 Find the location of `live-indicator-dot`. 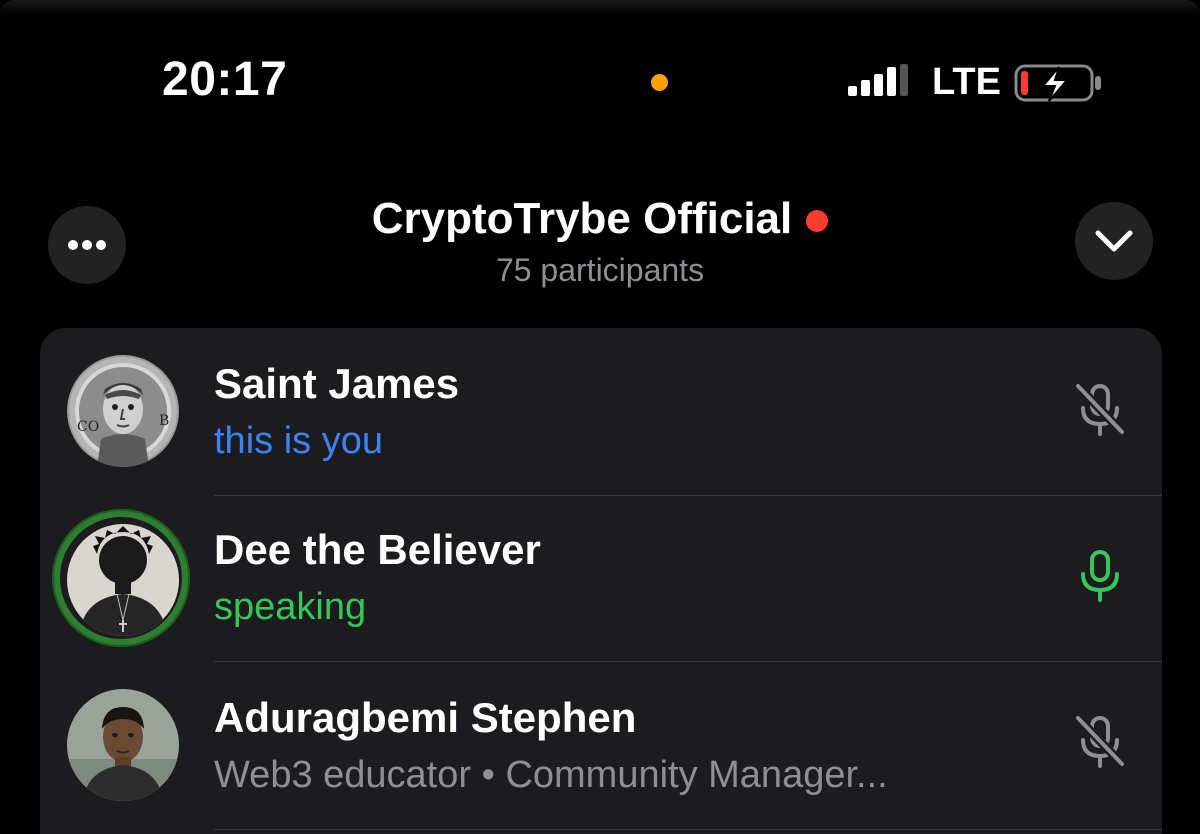

live-indicator-dot is located at coordinates (817, 221).